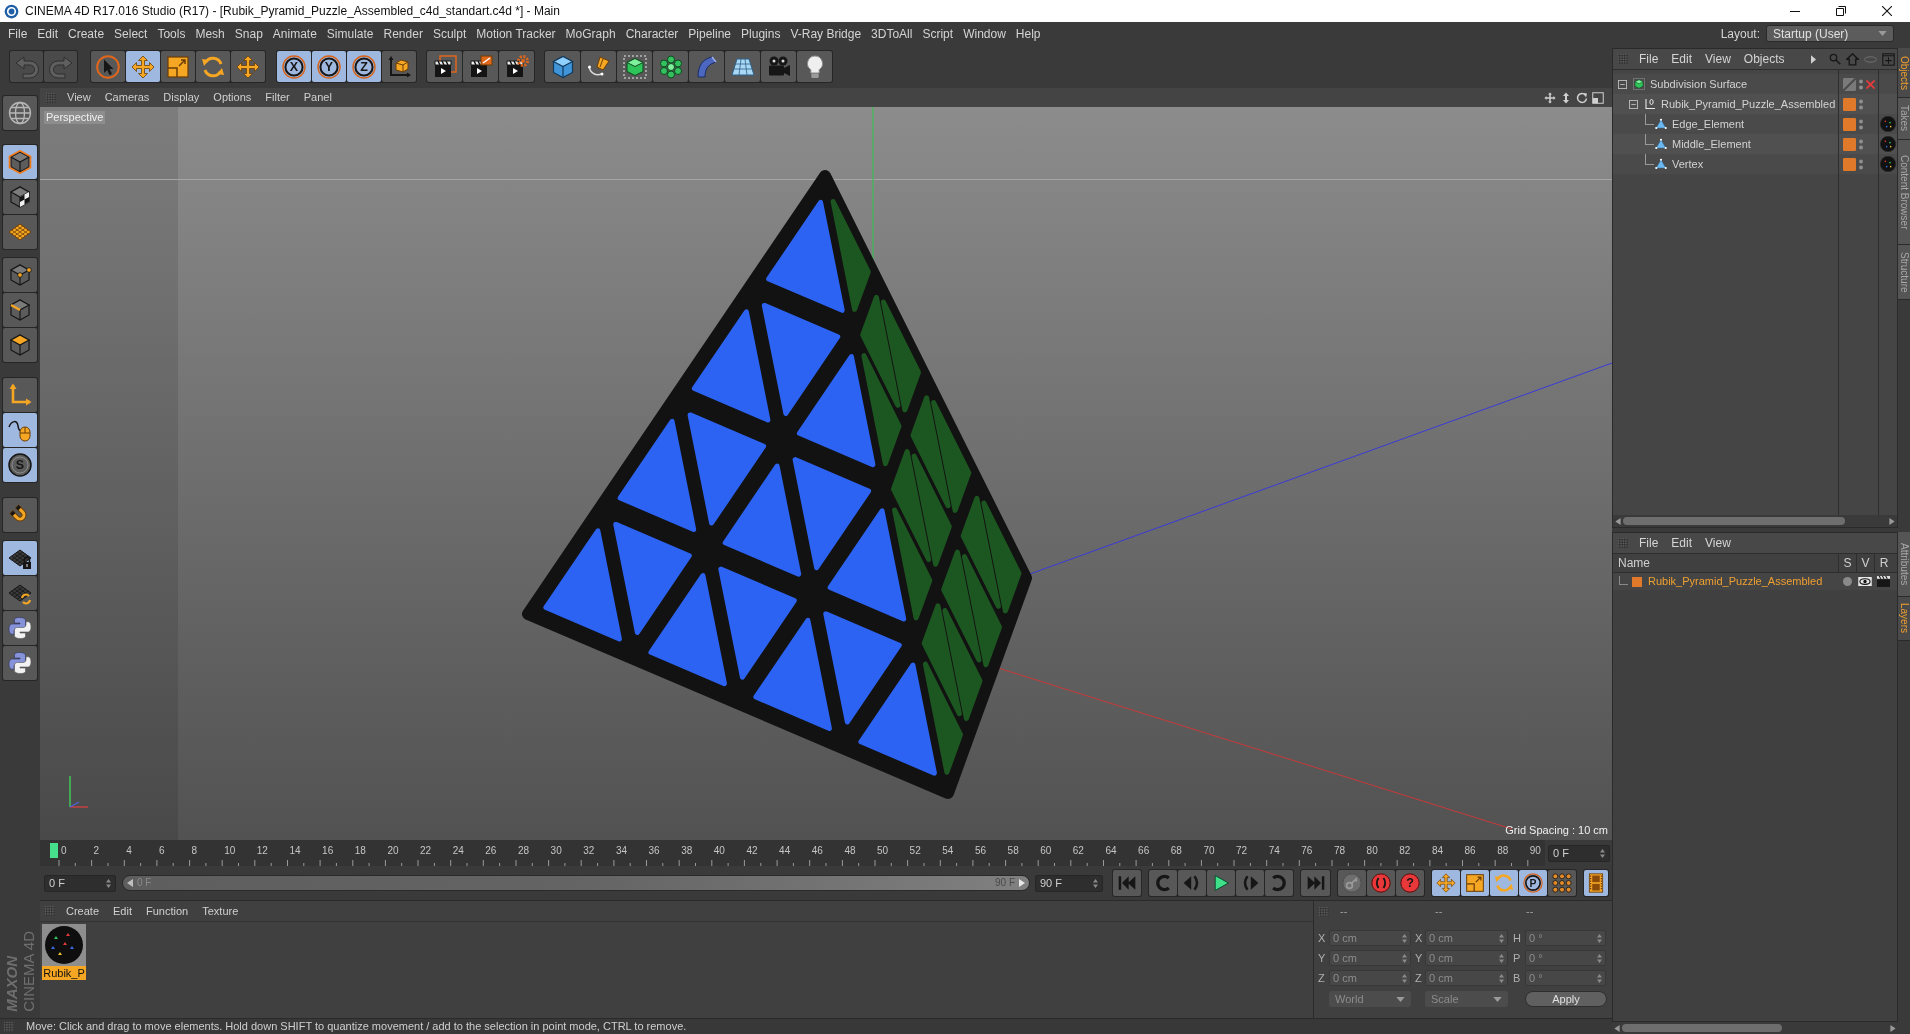 This screenshot has height=1034, width=1910. What do you see at coordinates (1566, 999) in the screenshot?
I see `apply-button: Apply` at bounding box center [1566, 999].